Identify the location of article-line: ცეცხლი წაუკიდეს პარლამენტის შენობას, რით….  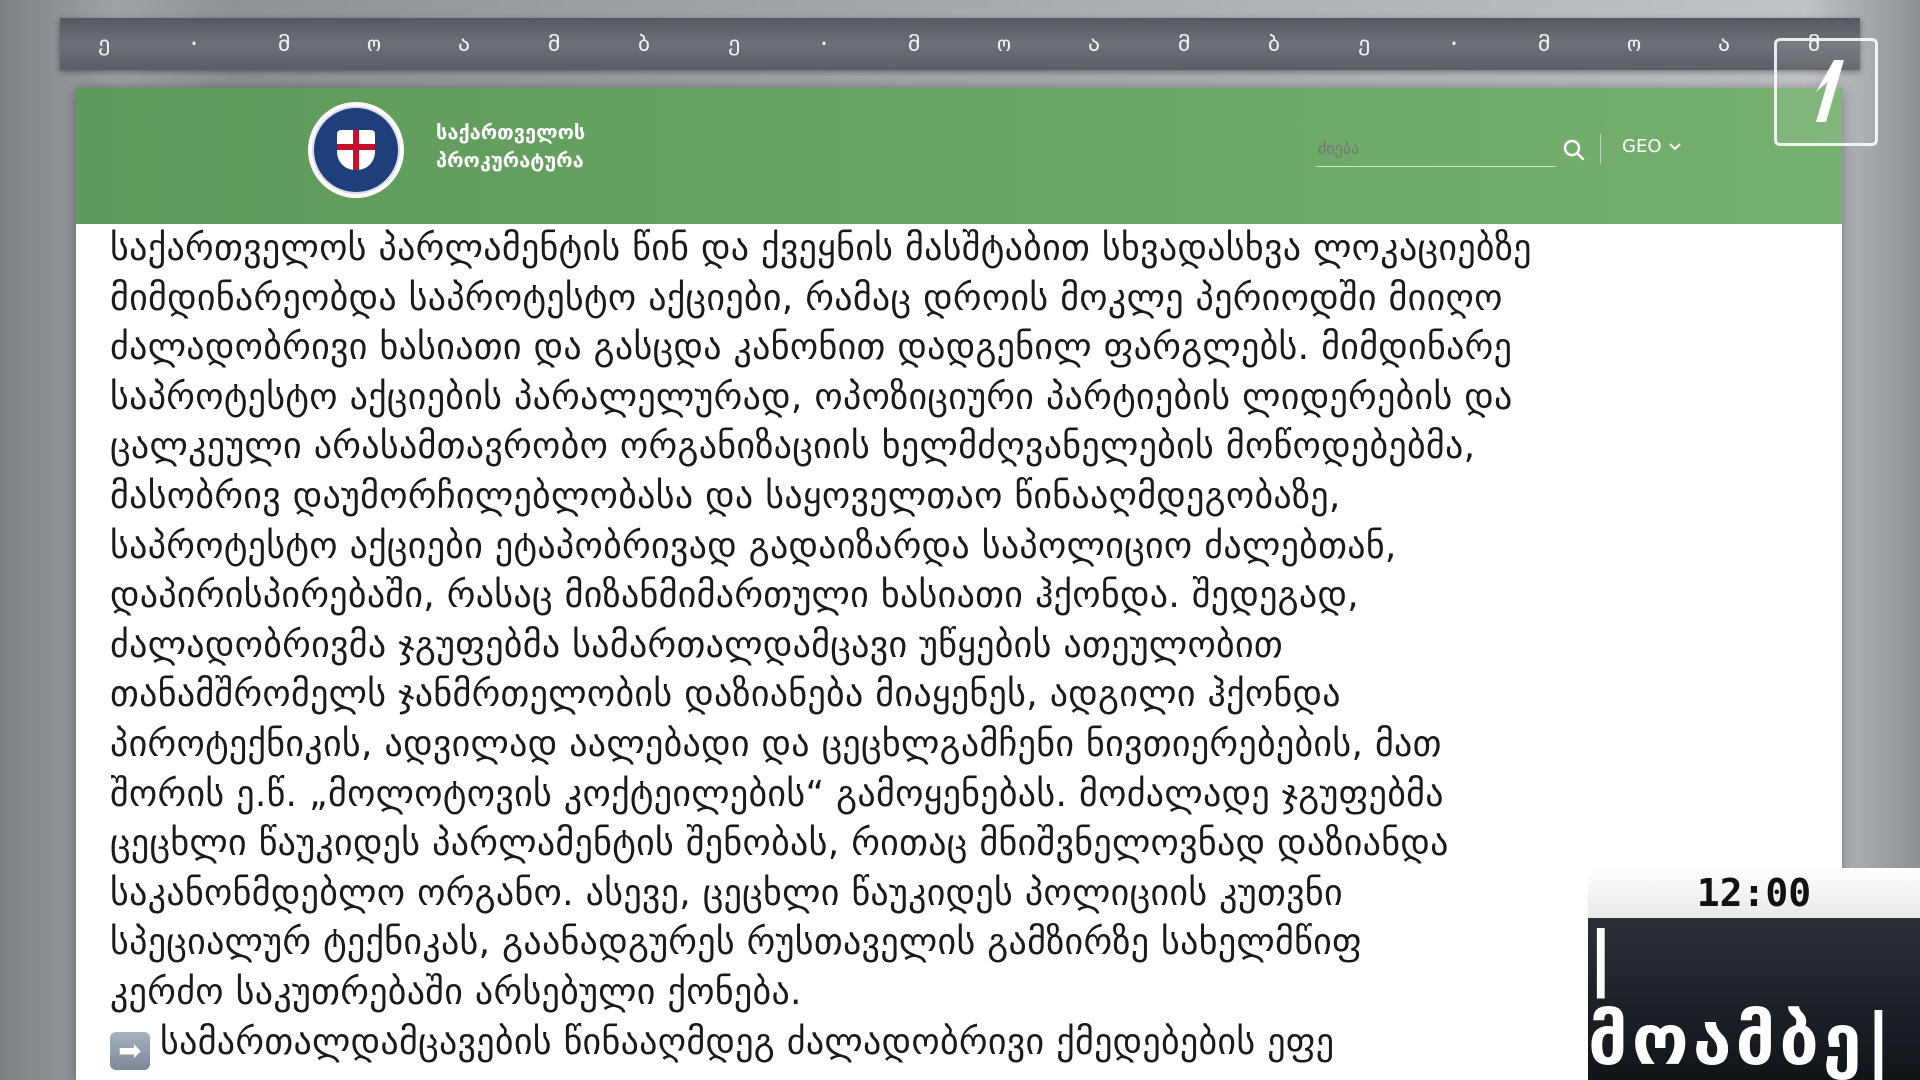
(779, 844).